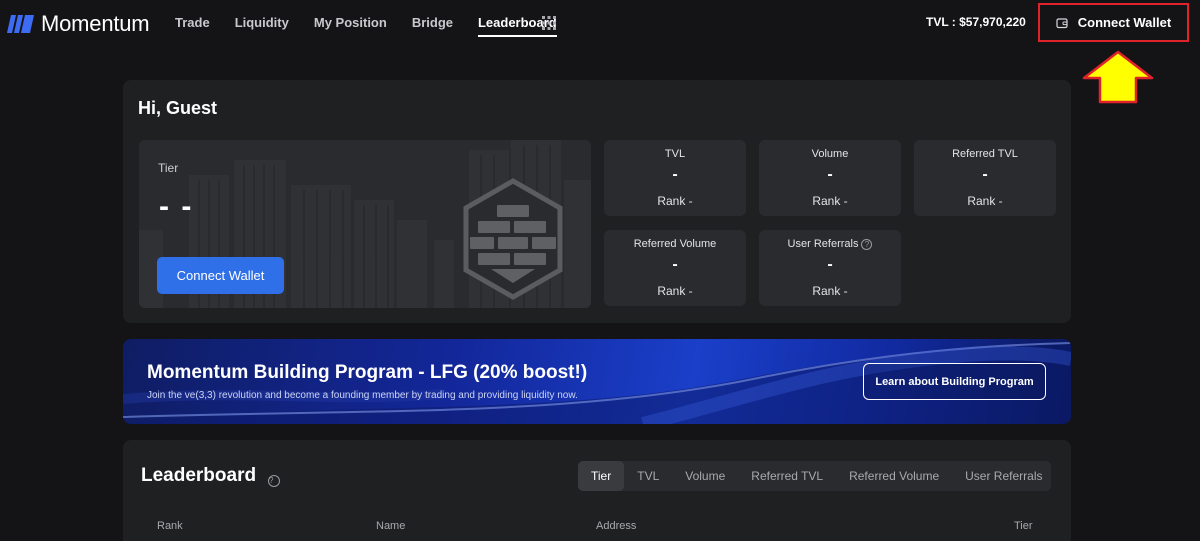 The width and height of the screenshot is (1200, 541). I want to click on column-header-tier: Tier, so click(1023, 526).